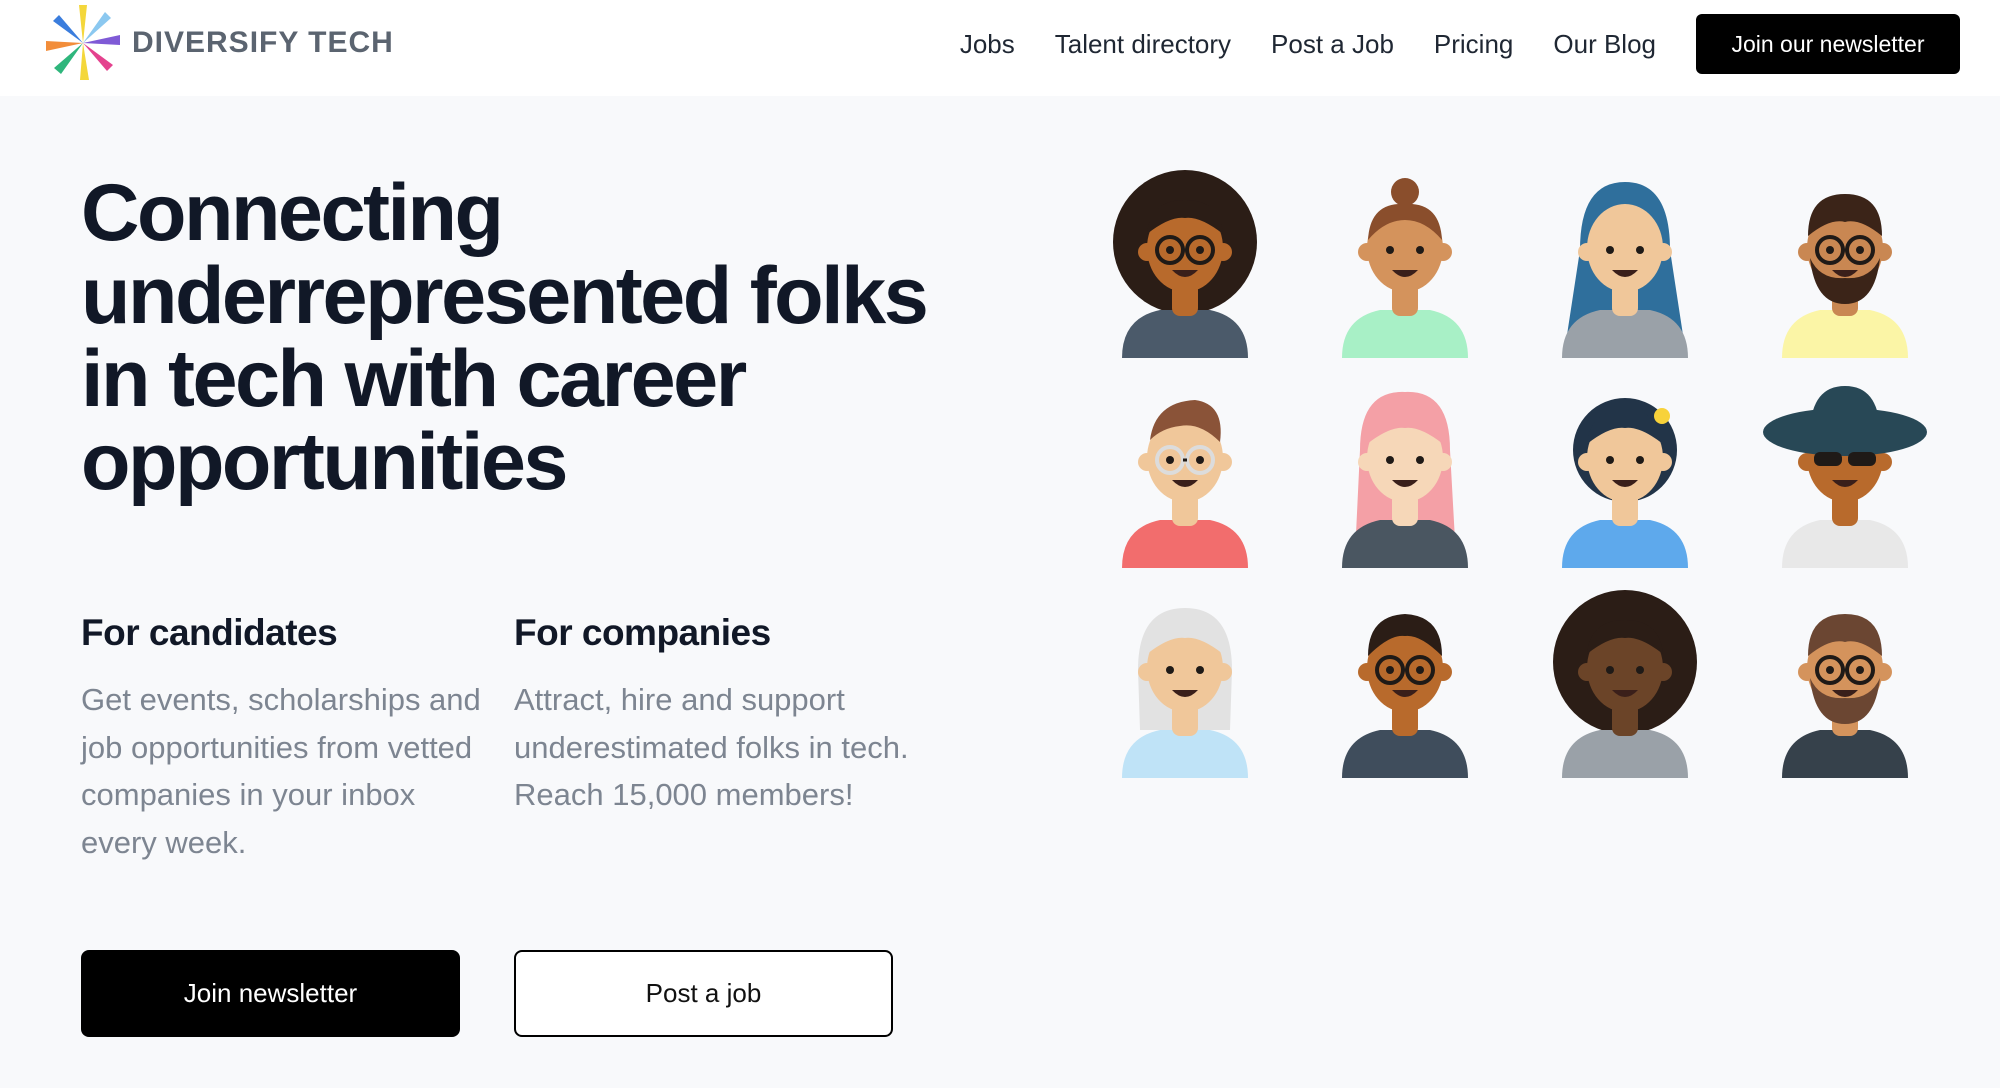 The height and width of the screenshot is (1088, 2000). Describe the element at coordinates (1625, 685) in the screenshot. I see `avatar-afro-woman-icon` at that location.